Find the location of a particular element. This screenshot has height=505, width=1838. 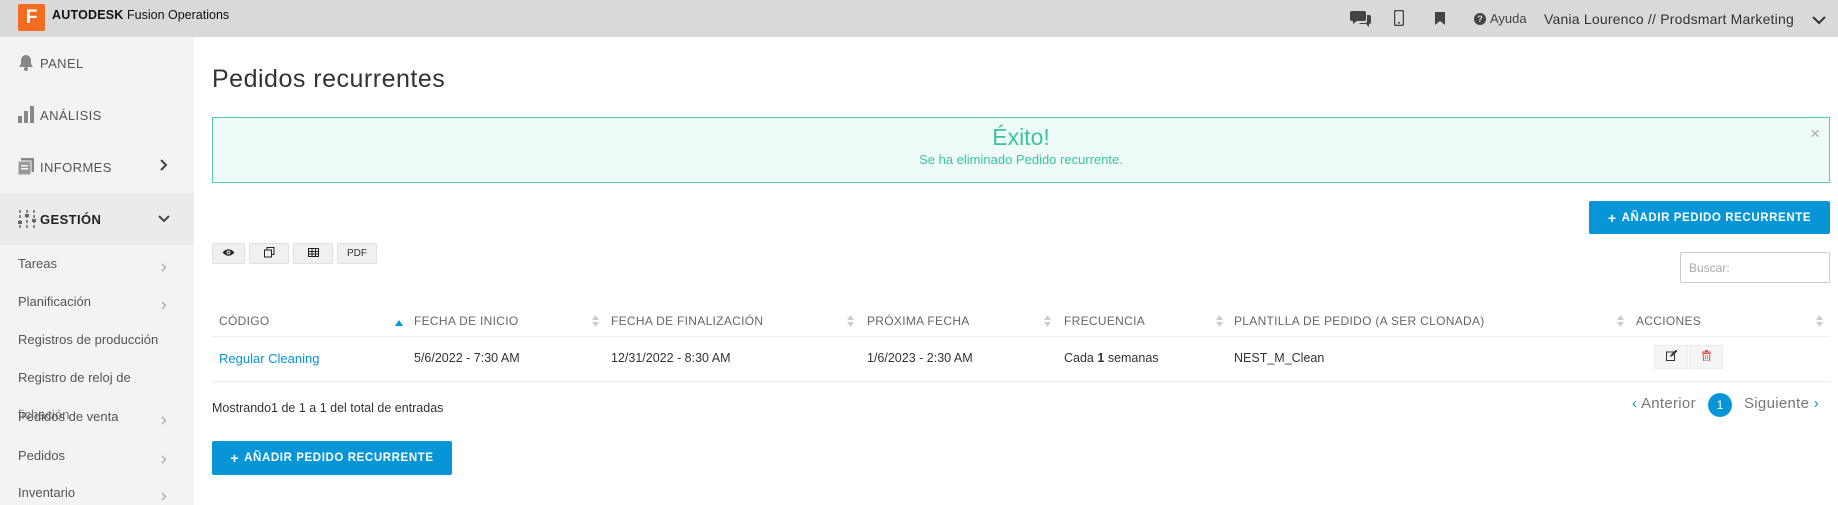

pagination-next-label: Siguiente is located at coordinates (1777, 403).